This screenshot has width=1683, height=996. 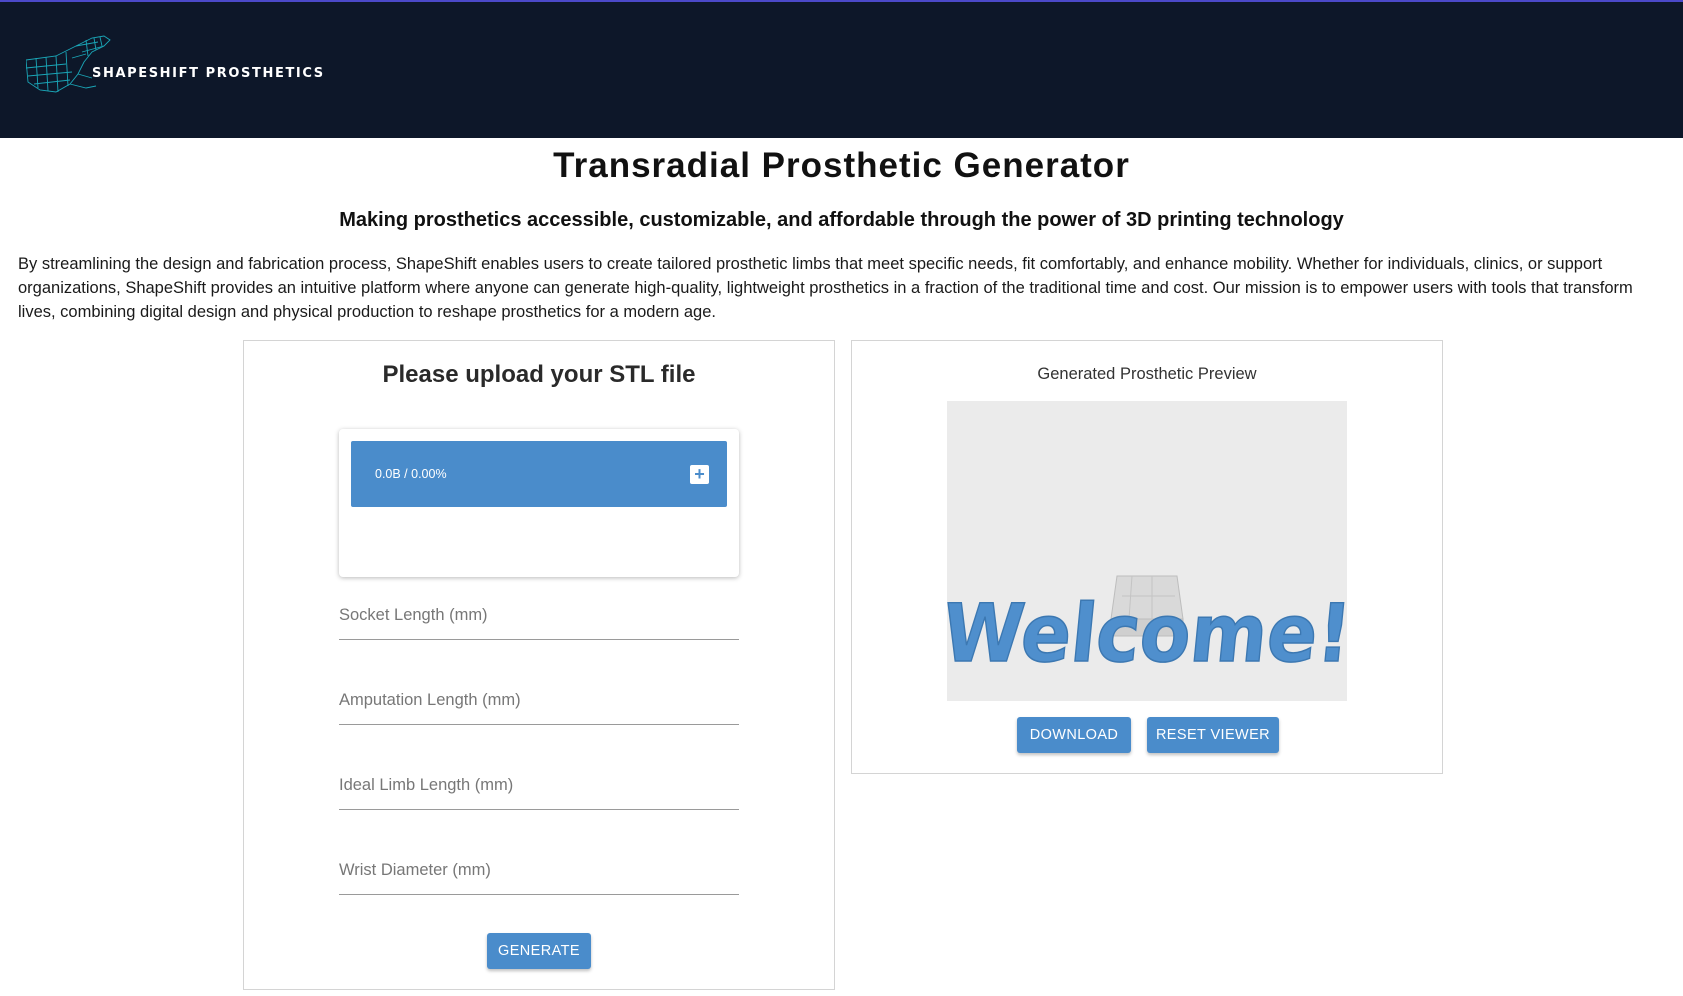 What do you see at coordinates (539, 374) in the screenshot?
I see `upload-title: Please upload your STL file` at bounding box center [539, 374].